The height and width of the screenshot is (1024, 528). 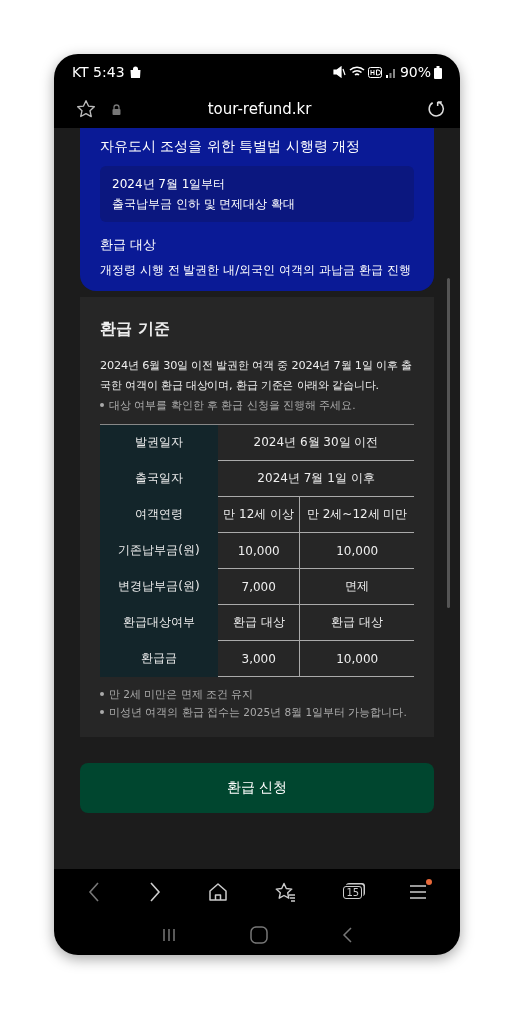 I want to click on back-gesture-icon, so click(x=347, y=935).